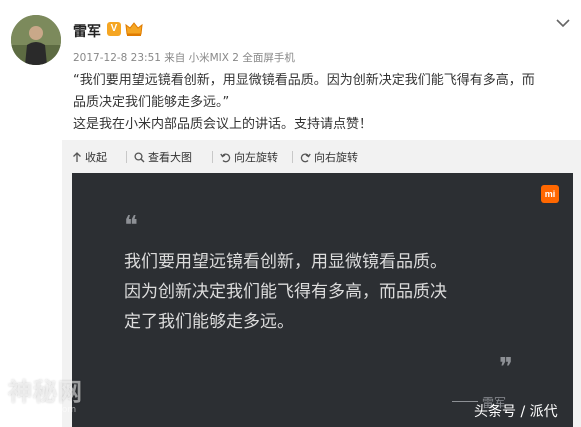 This screenshot has height=427, width=581. What do you see at coordinates (139, 156) in the screenshot?
I see `magnifier-icon` at bounding box center [139, 156].